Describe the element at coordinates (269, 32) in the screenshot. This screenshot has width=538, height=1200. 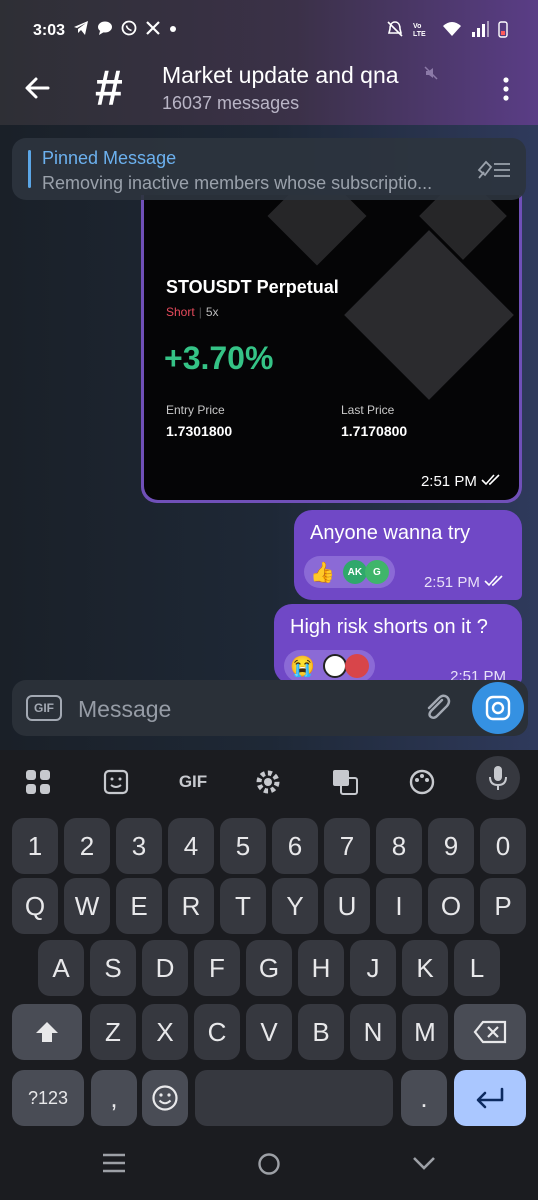
I see `status-bar: 3:03 Vo LTE` at that location.